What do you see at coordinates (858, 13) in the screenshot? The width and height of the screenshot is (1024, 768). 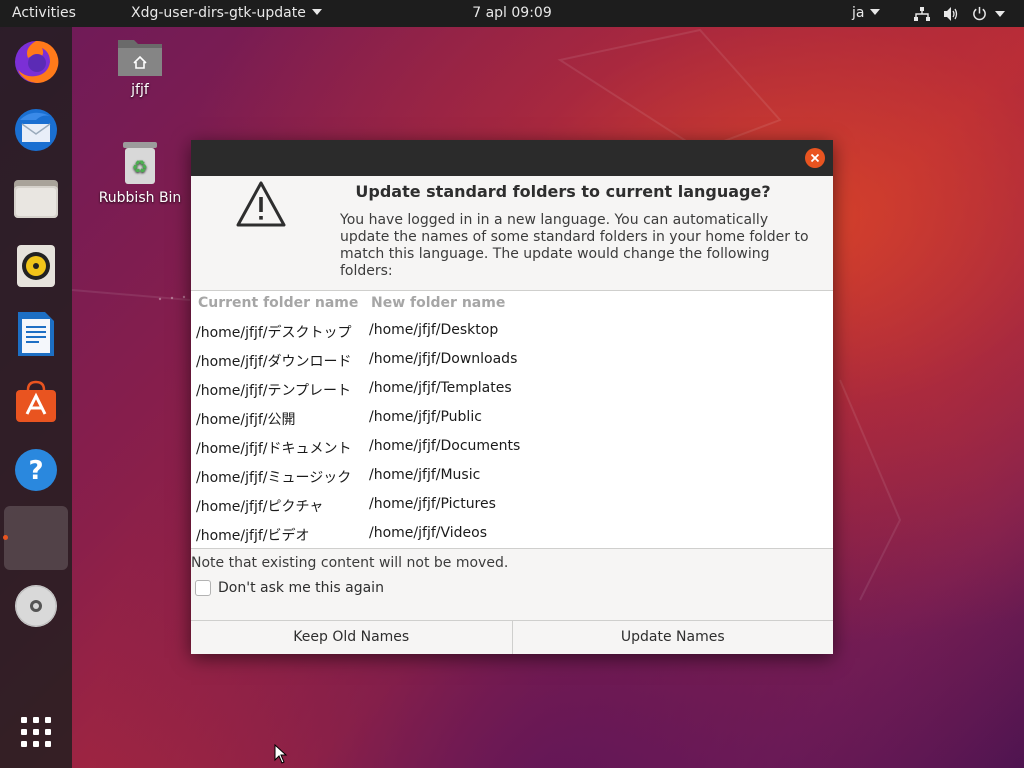 I see `language-label: ja` at bounding box center [858, 13].